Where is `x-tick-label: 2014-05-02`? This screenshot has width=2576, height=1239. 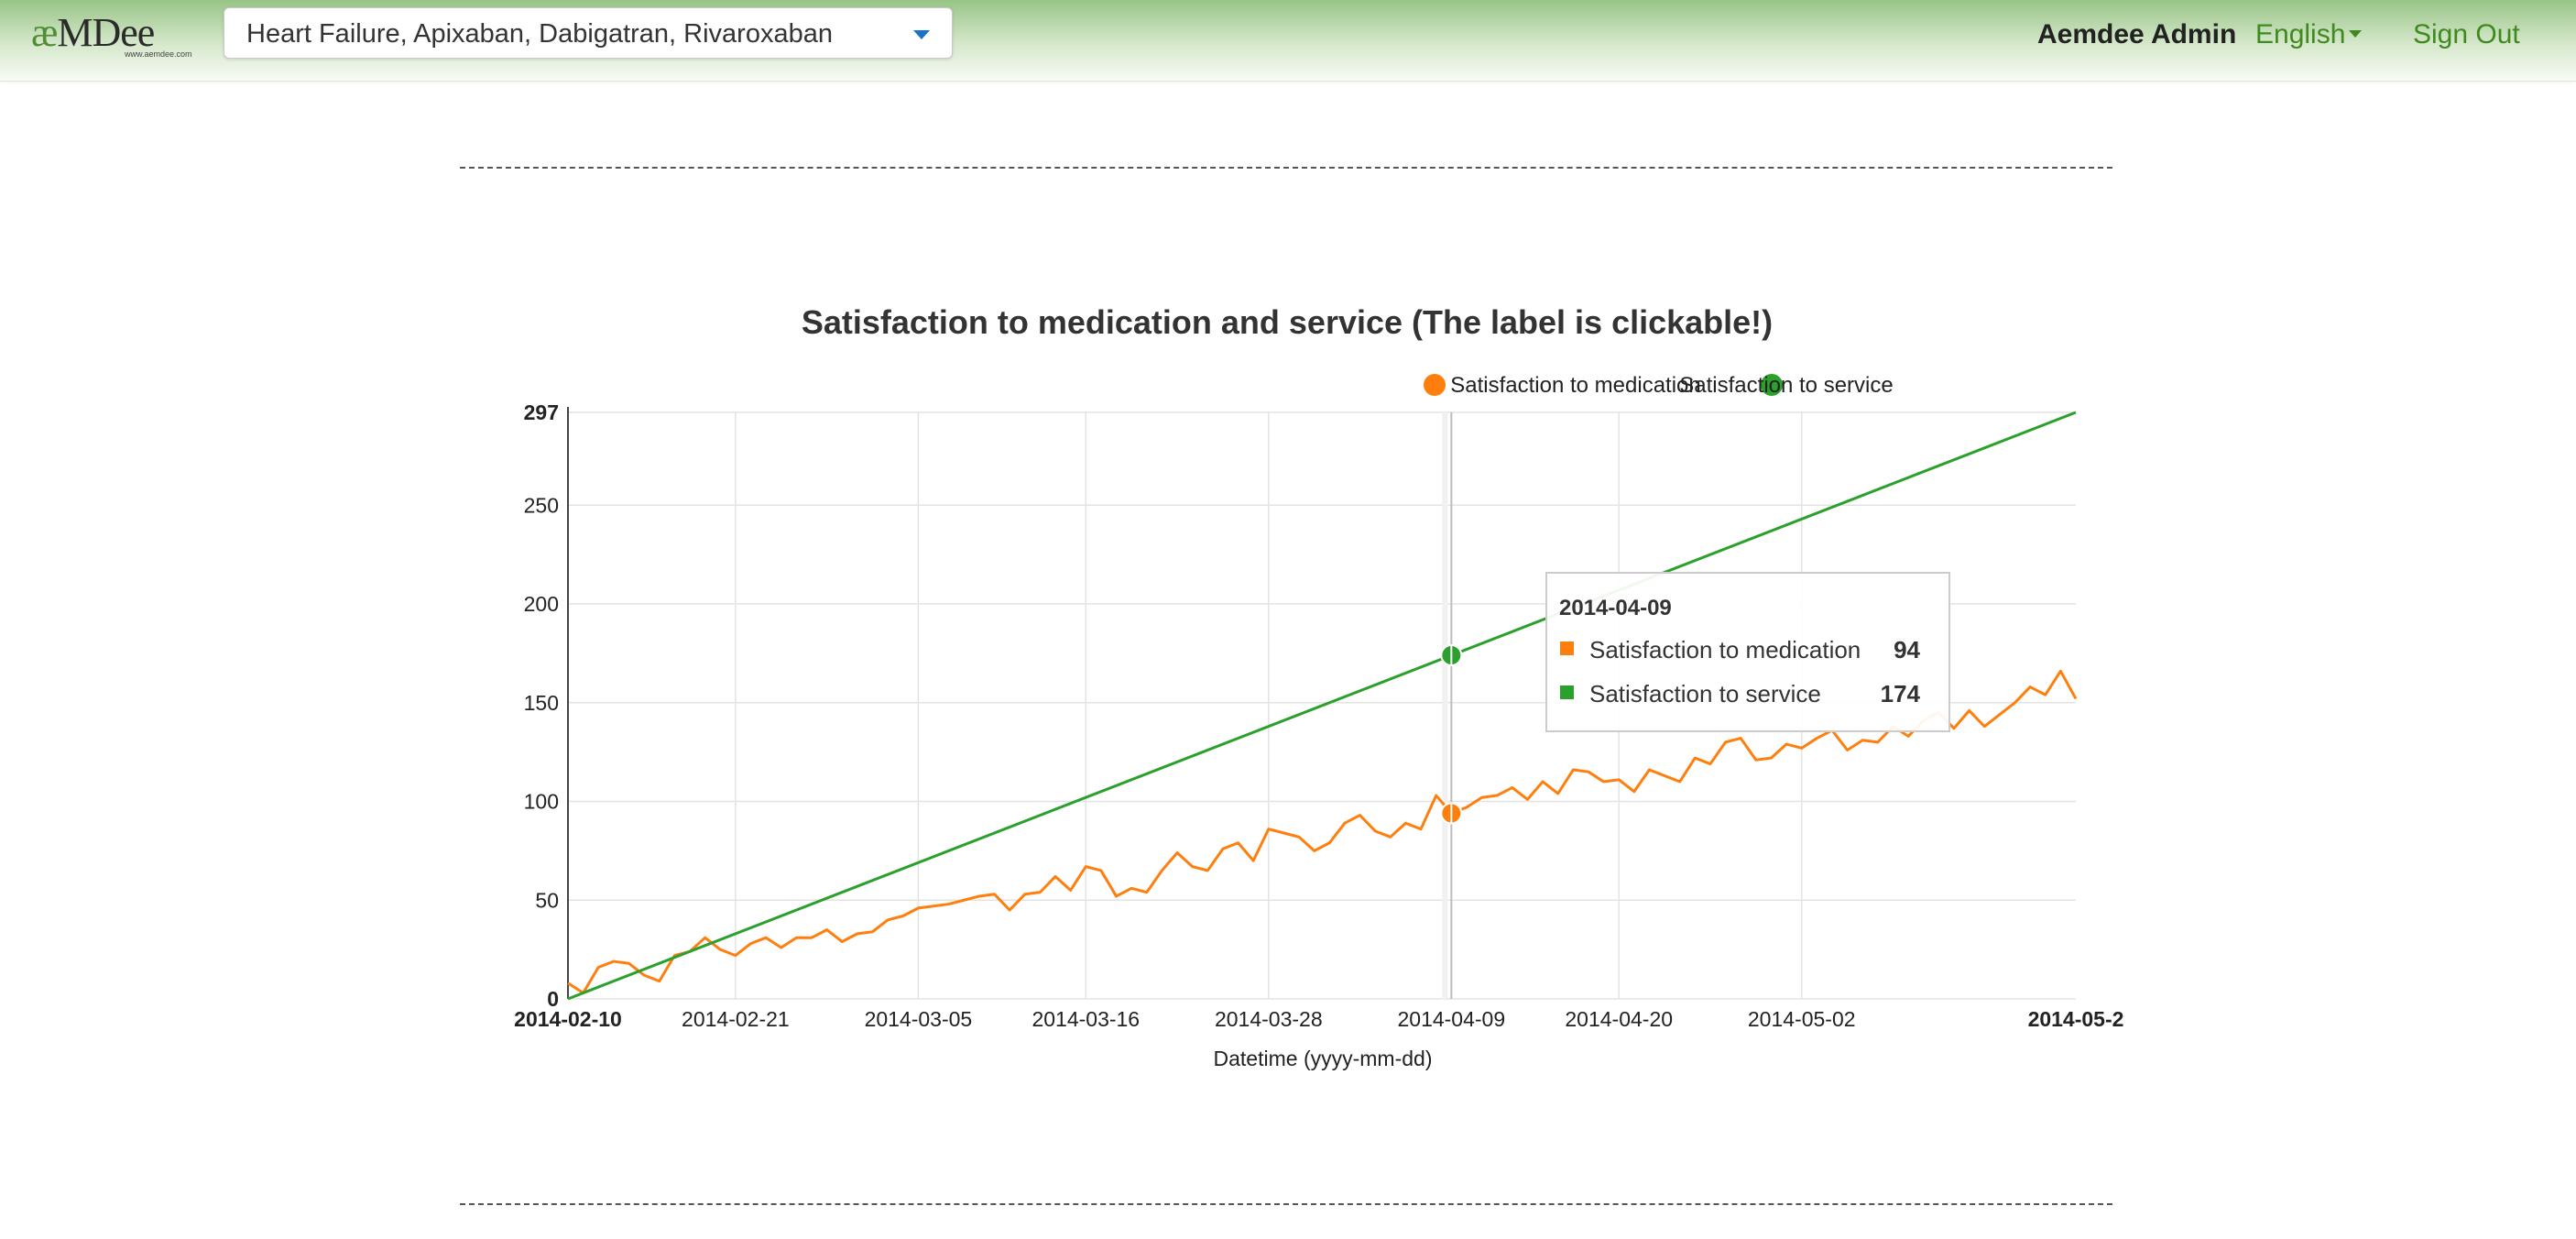
x-tick-label: 2014-05-02 is located at coordinates (1802, 1019).